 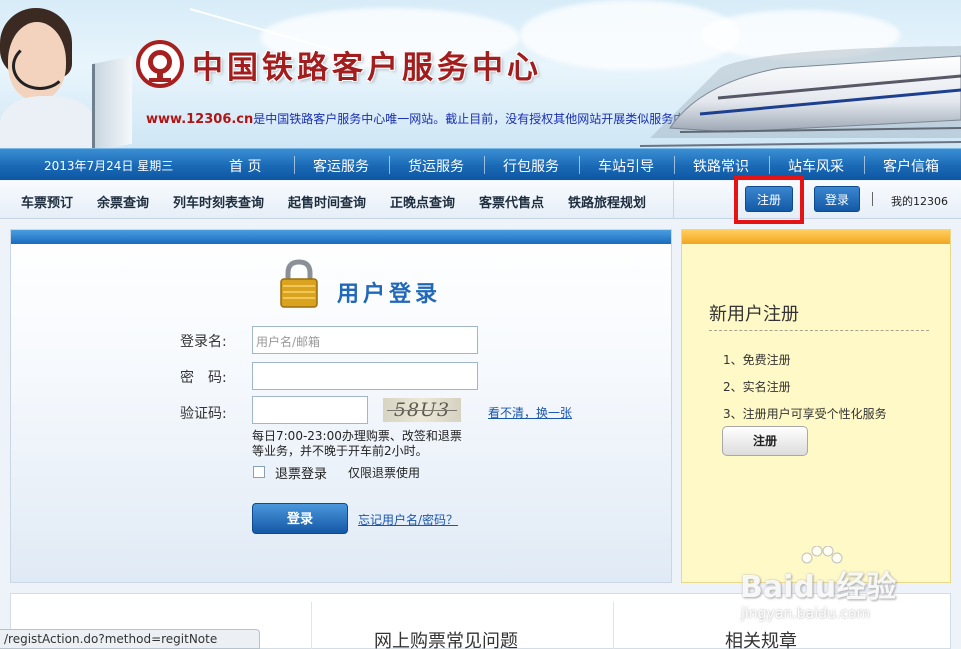 I want to click on nav-station-guide: 车站引导, so click(x=626, y=166).